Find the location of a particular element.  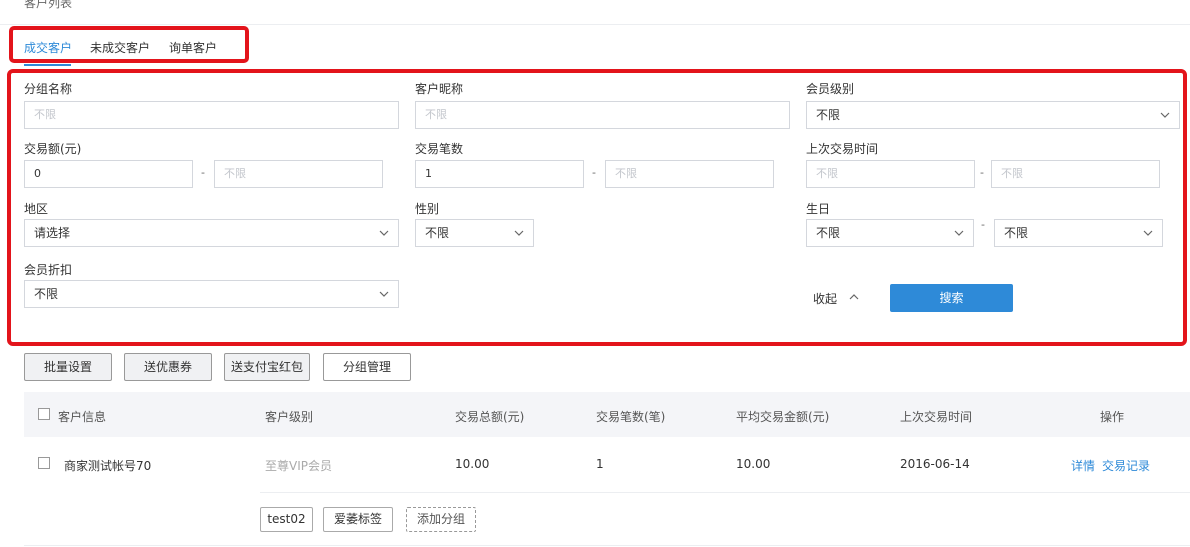

row-customer-name: 商家测试帐号70 is located at coordinates (108, 466).